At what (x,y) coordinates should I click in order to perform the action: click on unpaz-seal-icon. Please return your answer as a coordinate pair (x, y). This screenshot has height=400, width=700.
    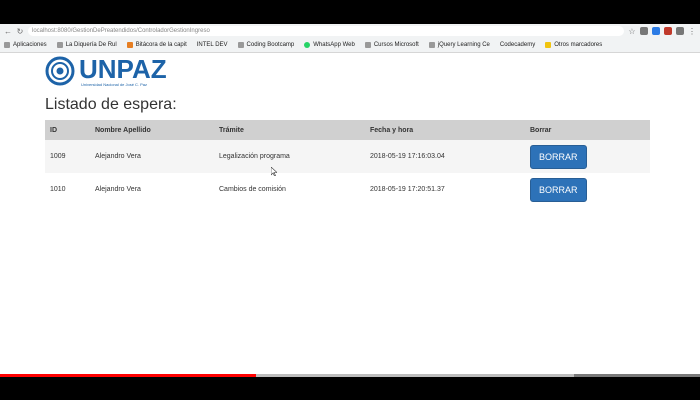
    Looking at the image, I should click on (60, 71).